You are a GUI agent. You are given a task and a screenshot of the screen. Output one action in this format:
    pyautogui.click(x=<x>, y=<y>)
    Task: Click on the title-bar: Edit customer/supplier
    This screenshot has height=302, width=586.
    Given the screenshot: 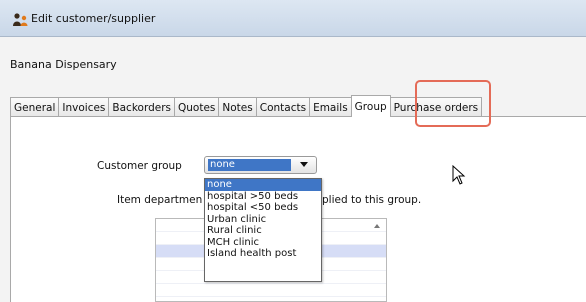 What is the action you would take?
    pyautogui.click(x=293, y=18)
    